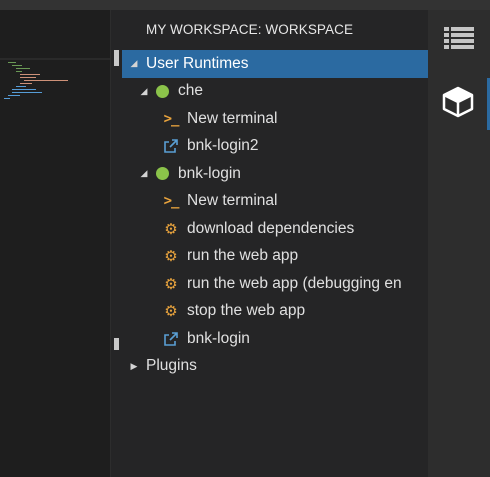 This screenshot has height=477, width=490. What do you see at coordinates (209, 173) in the screenshot?
I see `machine-label: bnk-login` at bounding box center [209, 173].